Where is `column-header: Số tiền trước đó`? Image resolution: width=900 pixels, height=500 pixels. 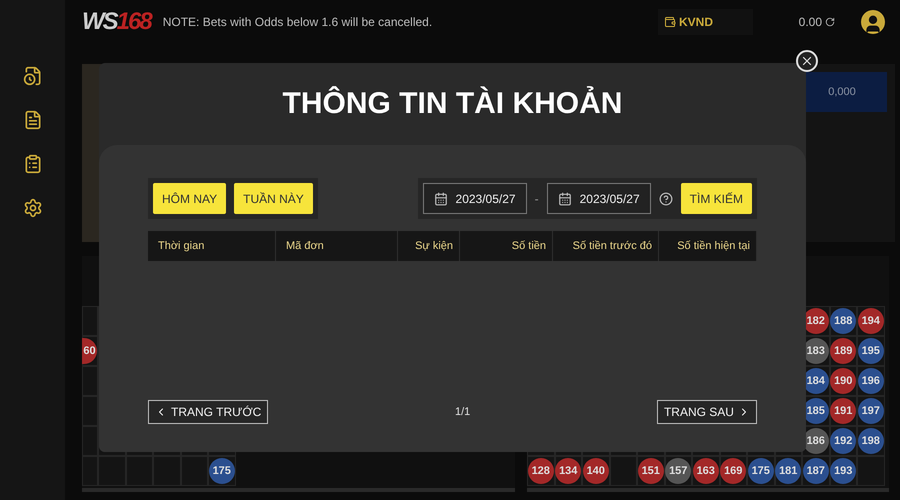 column-header: Số tiền trước đó is located at coordinates (606, 246).